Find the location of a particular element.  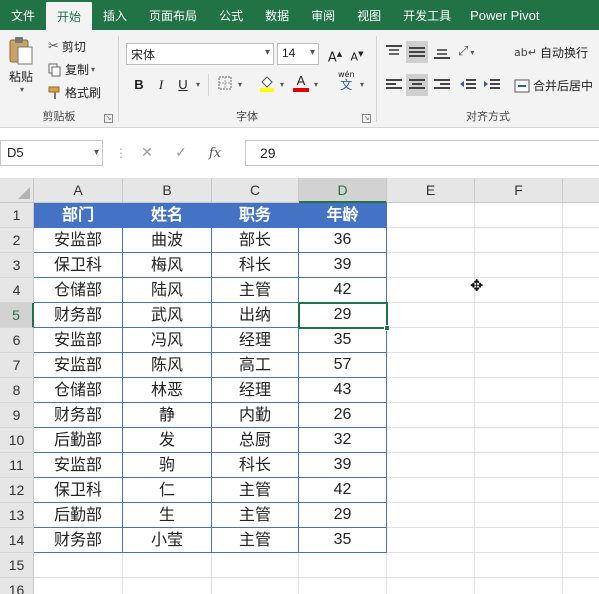

column-header-e: E is located at coordinates (431, 190).